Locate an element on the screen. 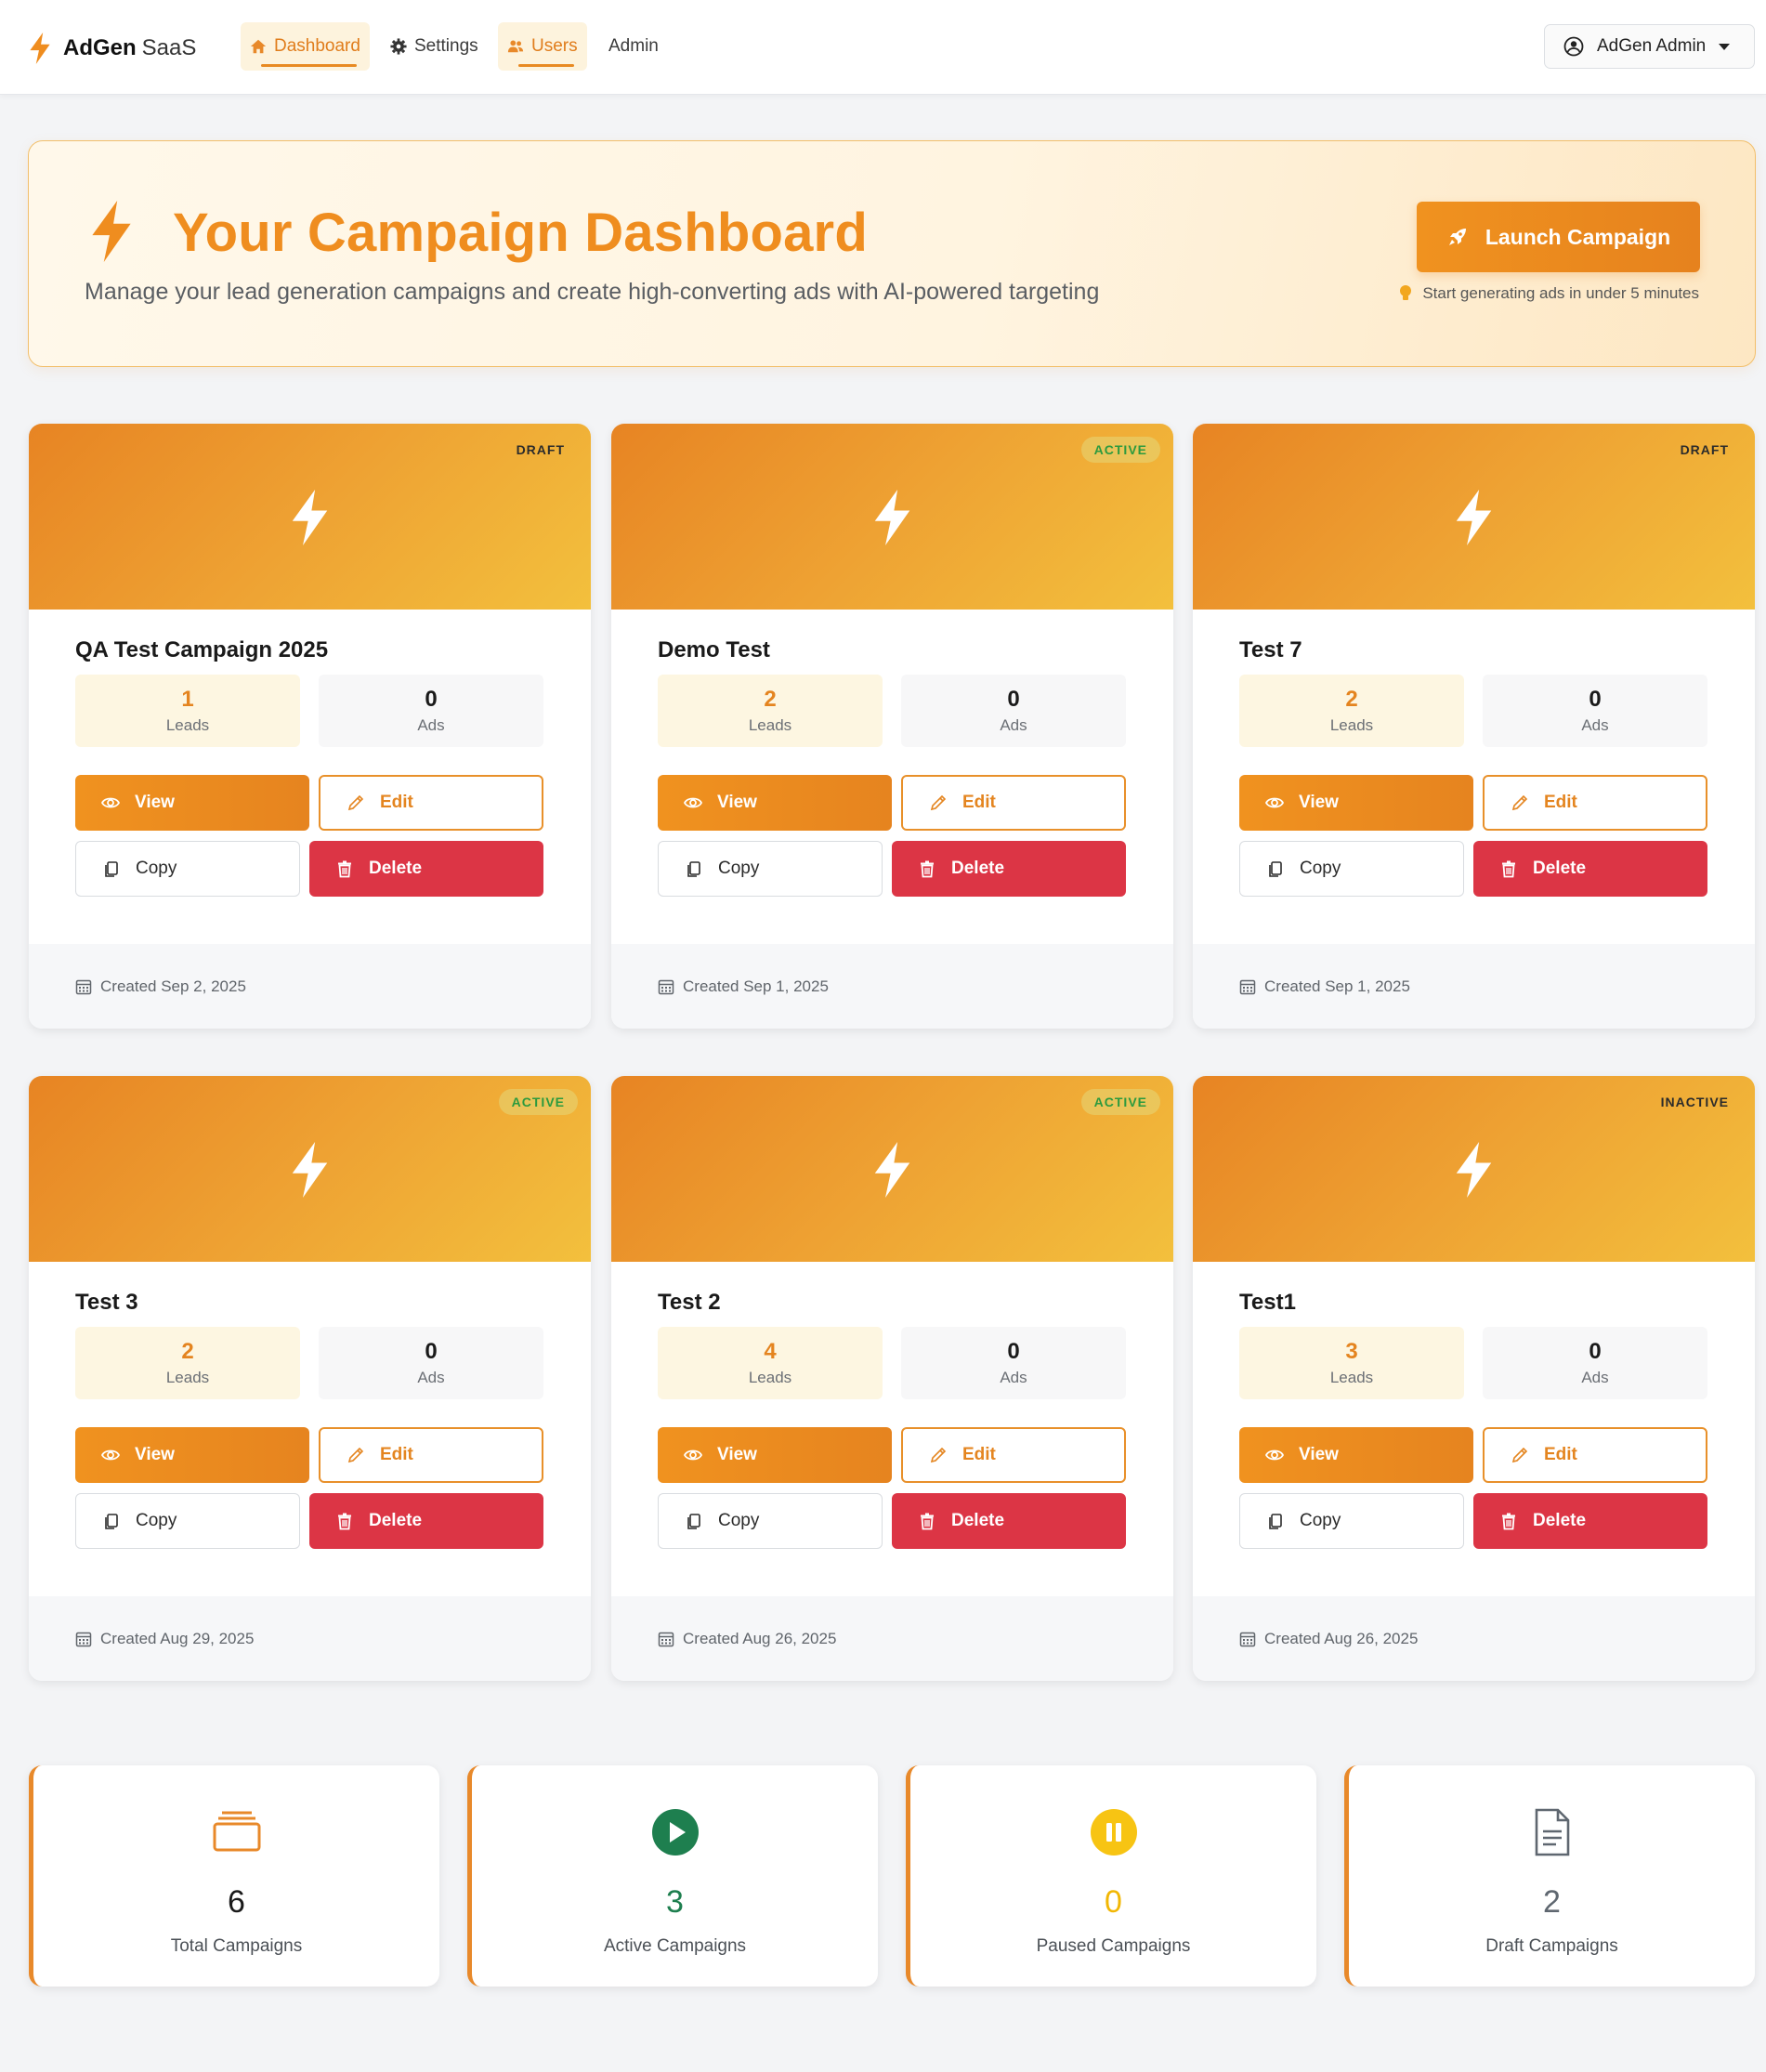  leads-stat: 2 Leads is located at coordinates (770, 711).